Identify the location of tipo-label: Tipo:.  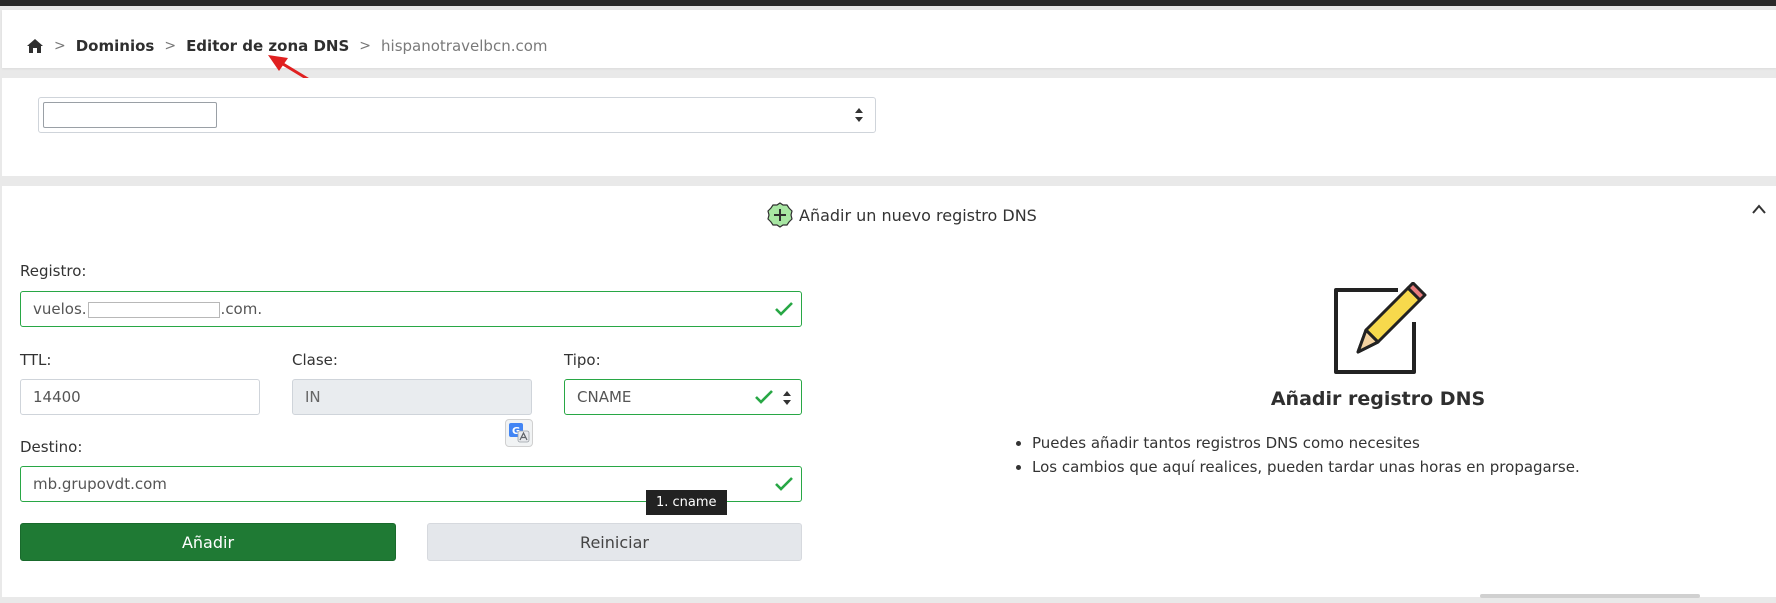
(582, 360).